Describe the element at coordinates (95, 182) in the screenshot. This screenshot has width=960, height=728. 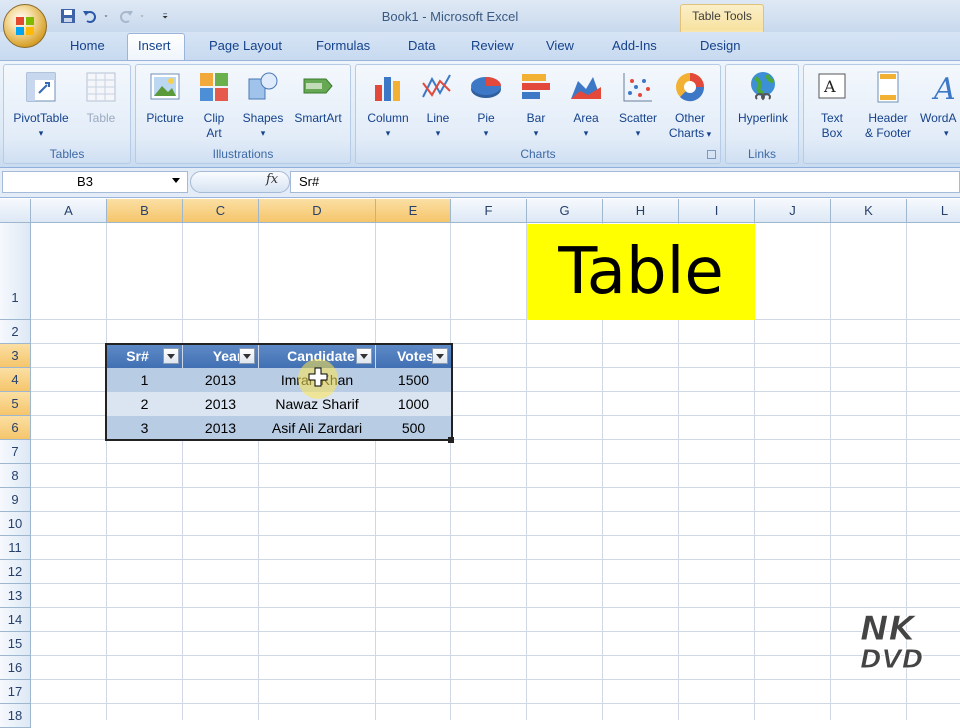
I see `name-box: B3` at that location.